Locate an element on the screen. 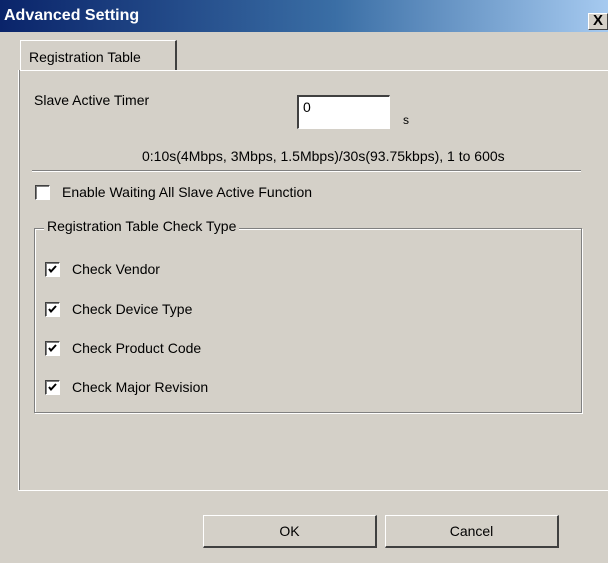 Image resolution: width=608 pixels, height=563 pixels. enable-waiting-label: Enable Waiting All Slave Active Function is located at coordinates (187, 192).